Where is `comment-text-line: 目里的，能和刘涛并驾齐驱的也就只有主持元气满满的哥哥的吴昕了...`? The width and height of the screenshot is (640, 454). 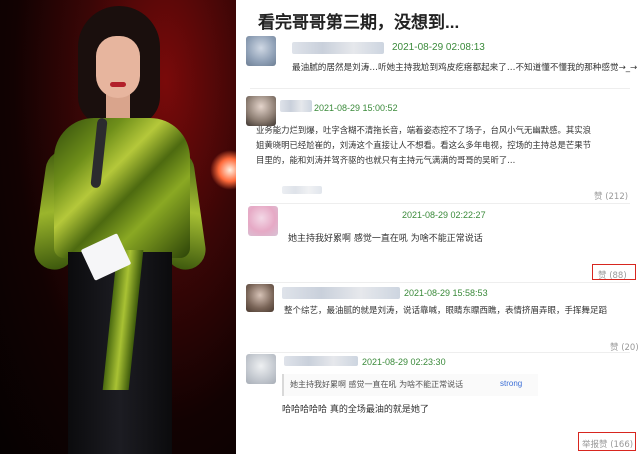 comment-text-line: 目里的，能和刘涛并驾齐驱的也就只有主持元气满满的哥哥的吴昕了... is located at coordinates (386, 160).